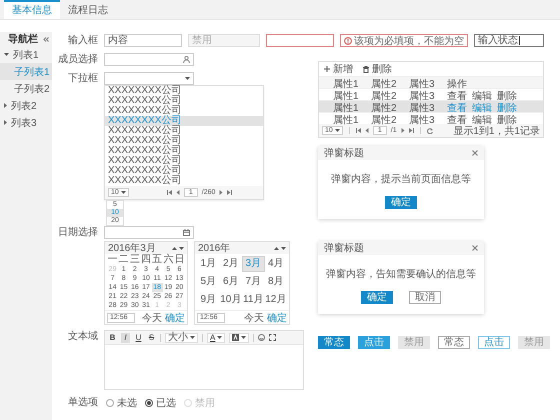  What do you see at coordinates (179, 259) in the screenshot?
I see `weekday-label: 日` at bounding box center [179, 259].